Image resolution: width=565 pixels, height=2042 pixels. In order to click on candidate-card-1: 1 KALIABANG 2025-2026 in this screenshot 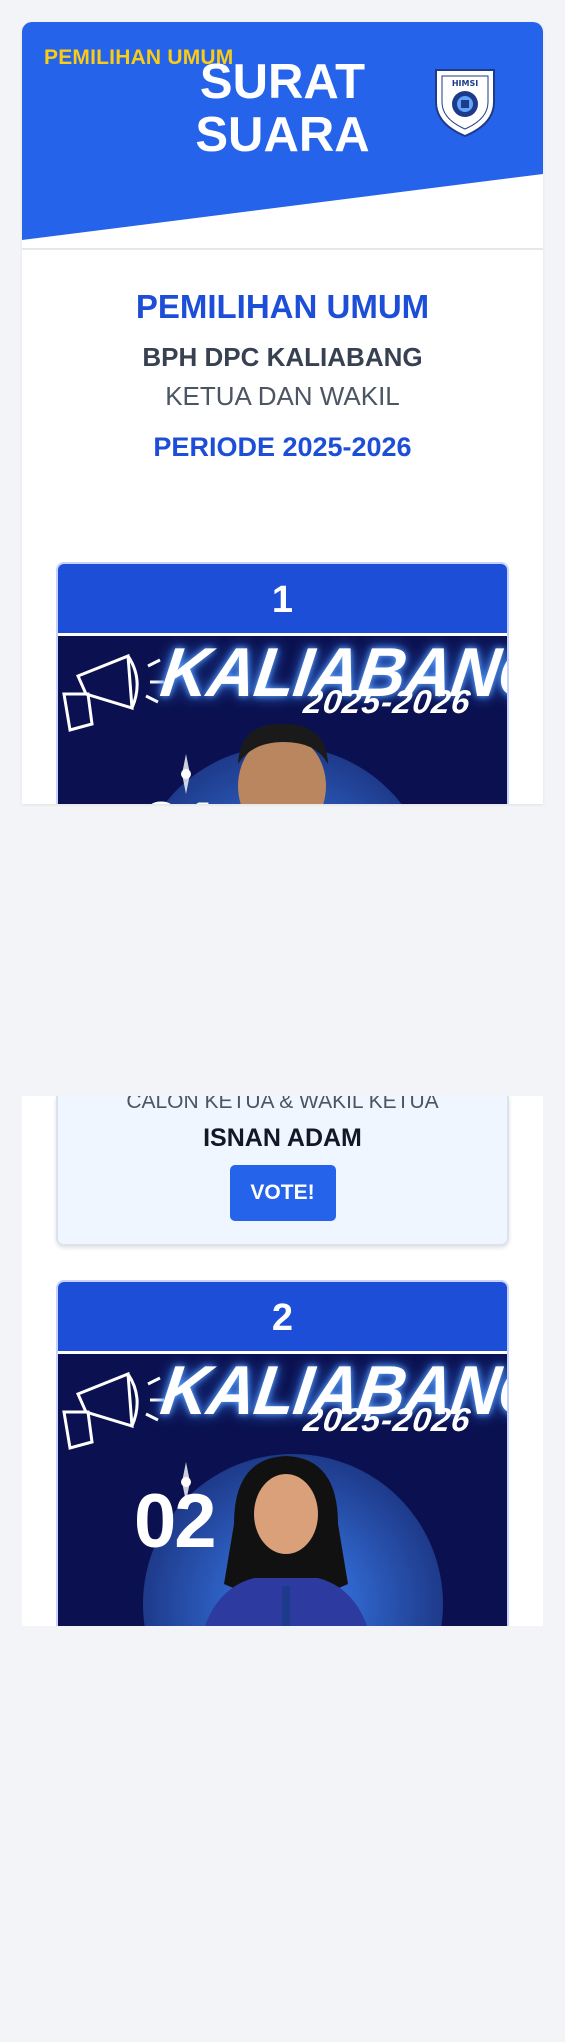, I will do `click(282, 683)`.